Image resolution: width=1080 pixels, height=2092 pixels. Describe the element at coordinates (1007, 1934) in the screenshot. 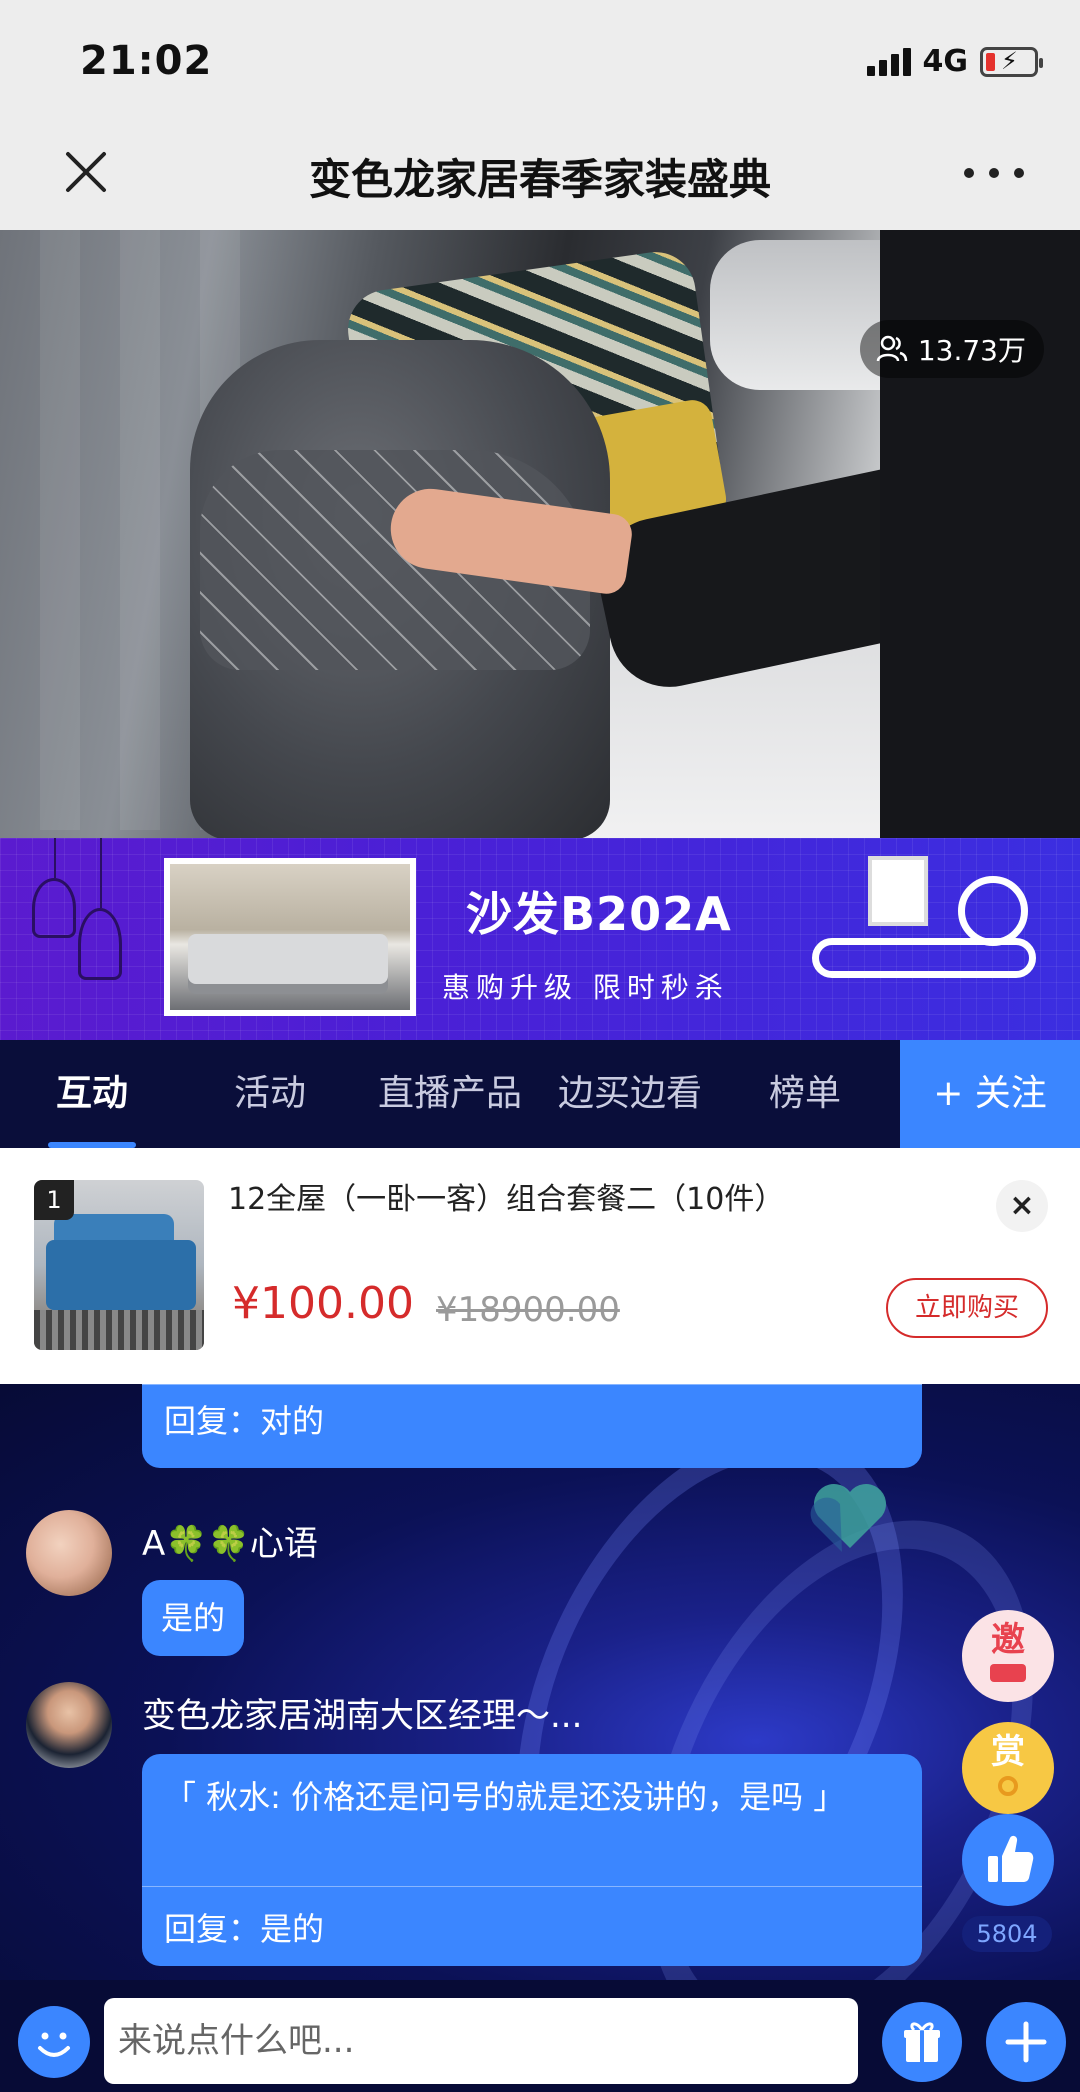

I see `like-count: 5804` at that location.